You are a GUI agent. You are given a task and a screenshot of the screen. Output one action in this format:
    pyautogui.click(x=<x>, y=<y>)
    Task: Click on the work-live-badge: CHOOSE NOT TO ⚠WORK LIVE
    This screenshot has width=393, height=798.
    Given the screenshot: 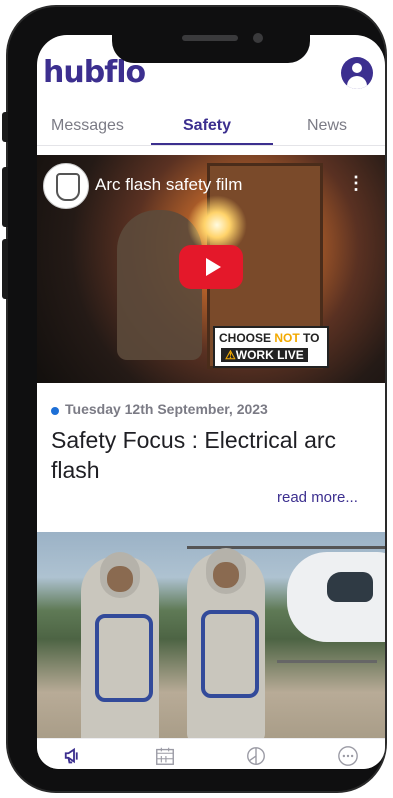 What is the action you would take?
    pyautogui.click(x=271, y=347)
    